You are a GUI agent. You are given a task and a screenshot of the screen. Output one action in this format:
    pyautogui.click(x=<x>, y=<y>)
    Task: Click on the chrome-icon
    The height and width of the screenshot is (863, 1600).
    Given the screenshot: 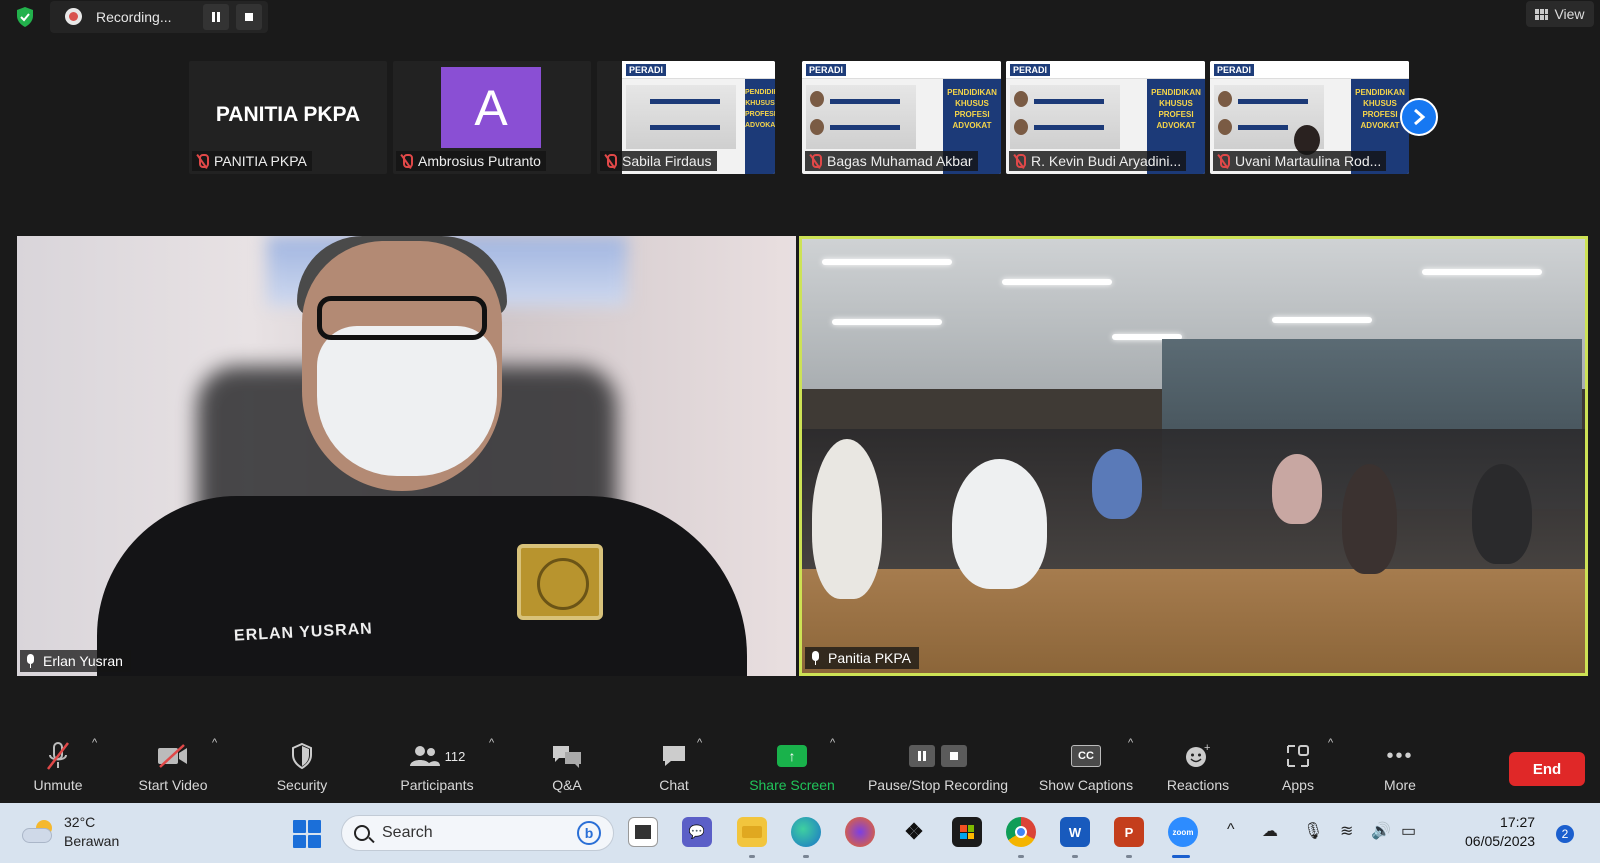 What is the action you would take?
    pyautogui.click(x=1021, y=832)
    